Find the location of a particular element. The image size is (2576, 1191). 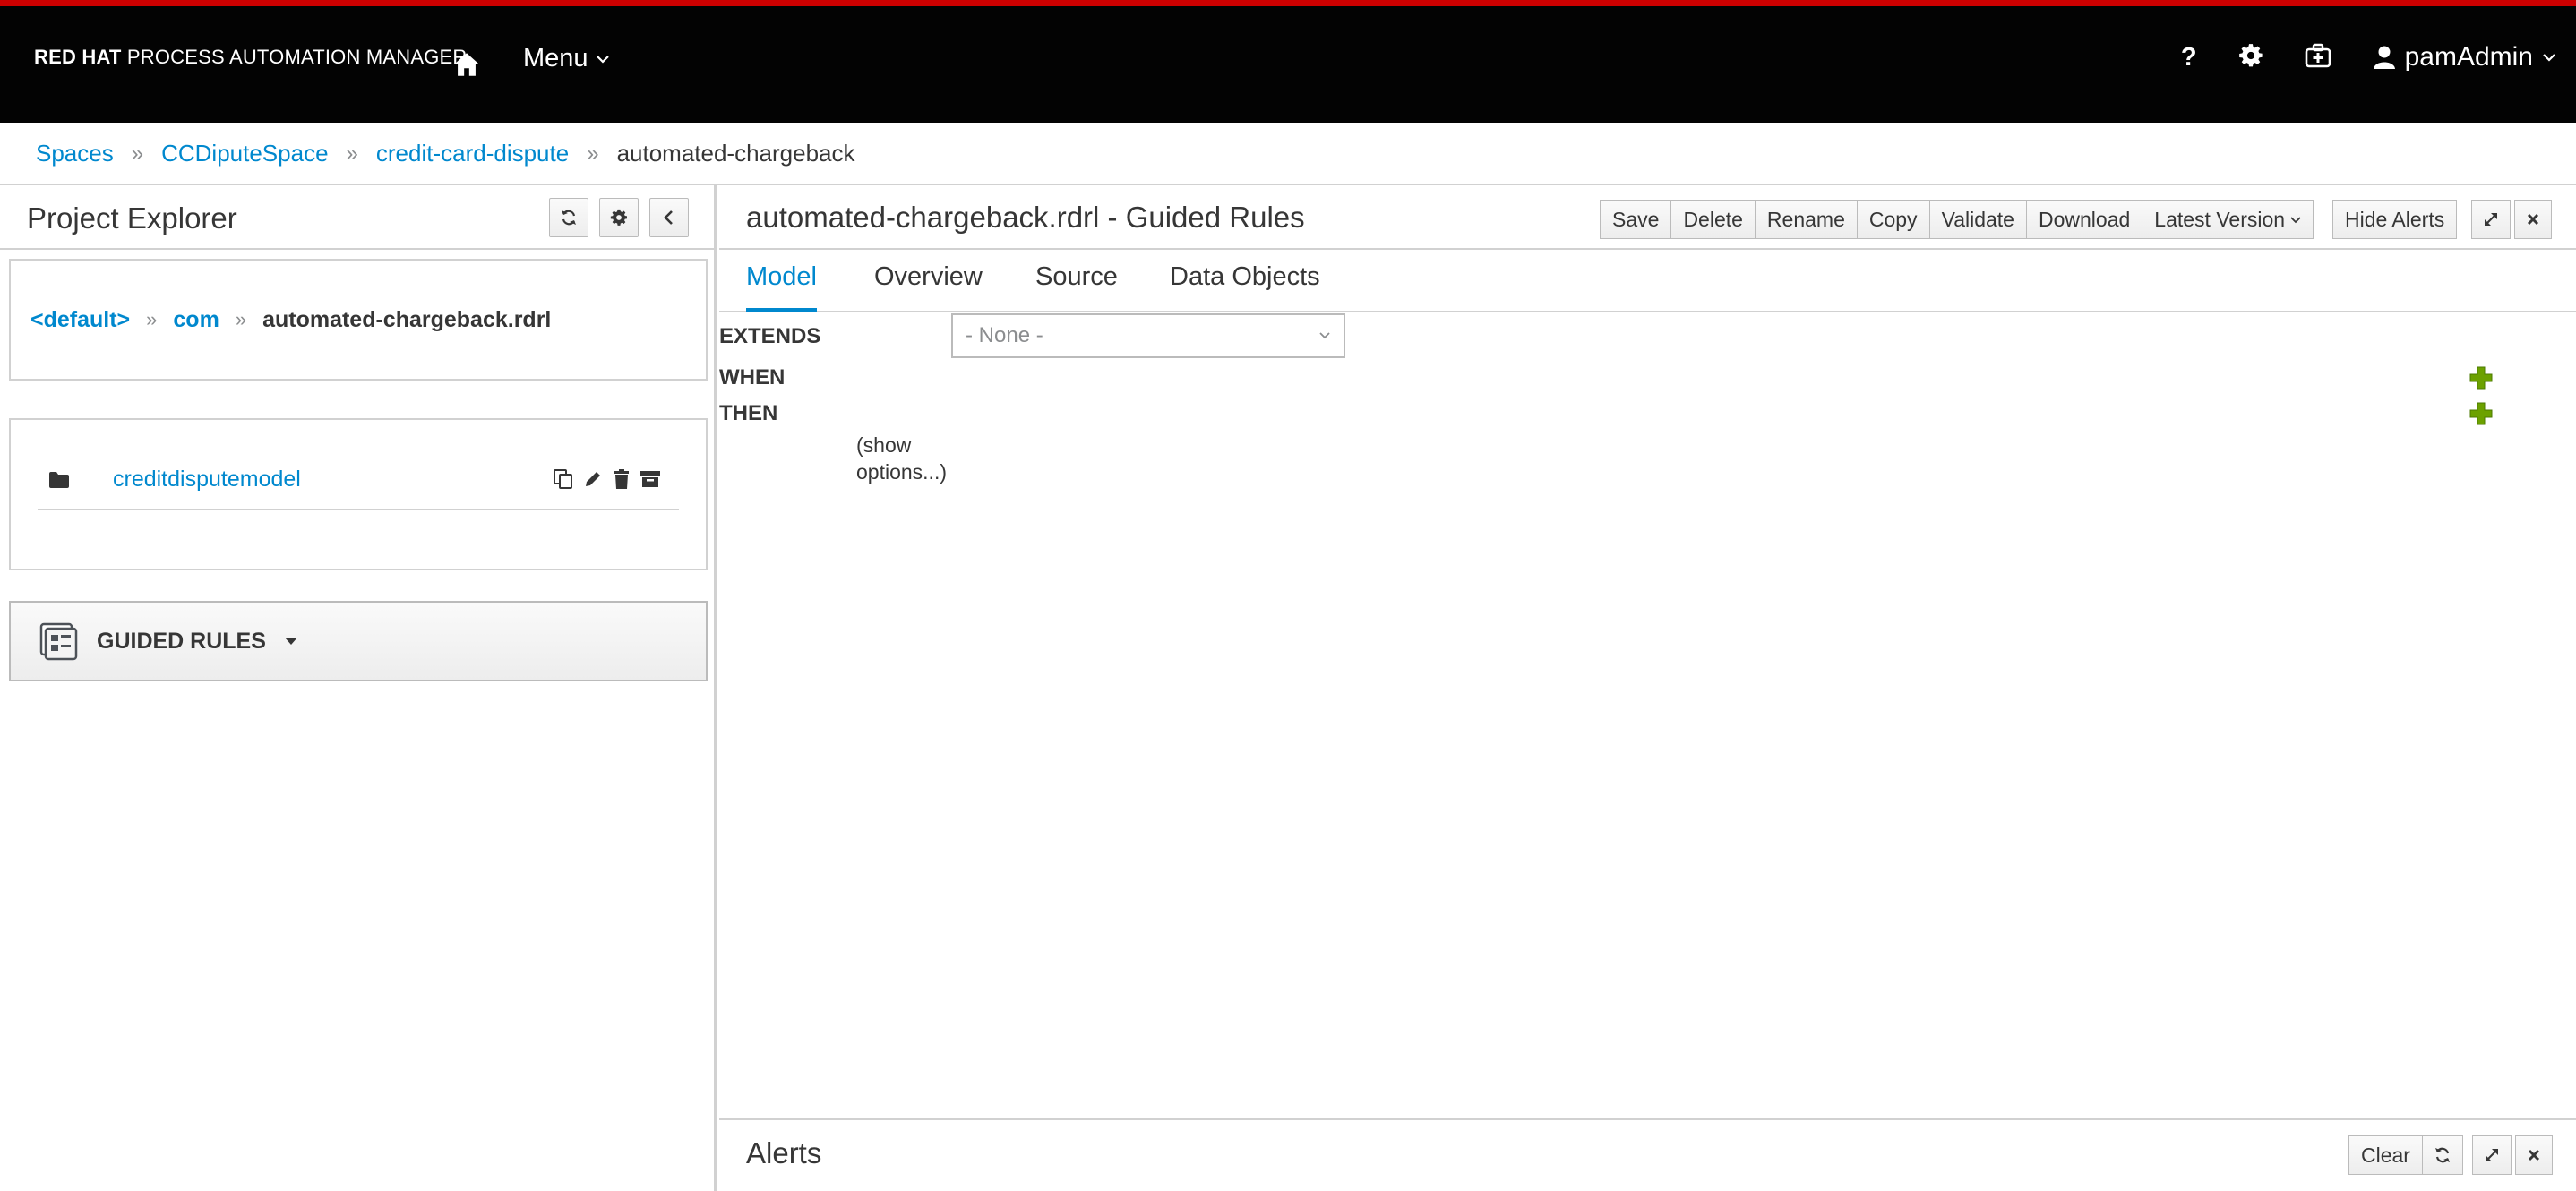

asset-type-label: GUIDED RULES is located at coordinates (181, 641).